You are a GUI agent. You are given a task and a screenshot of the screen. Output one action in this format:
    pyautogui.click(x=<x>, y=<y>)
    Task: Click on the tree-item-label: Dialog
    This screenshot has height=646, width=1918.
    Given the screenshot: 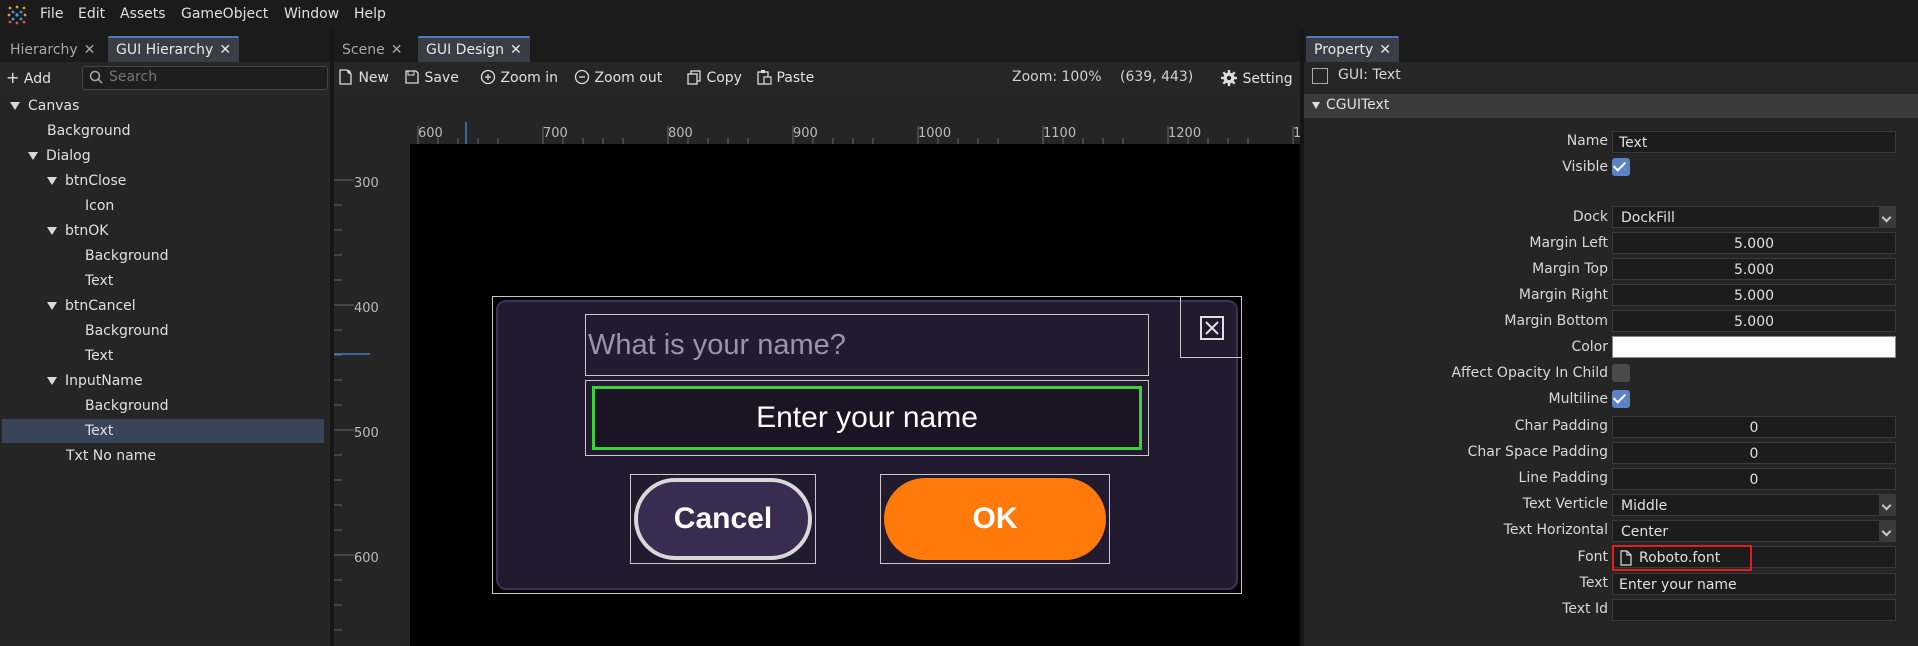 What is the action you would take?
    pyautogui.click(x=68, y=156)
    